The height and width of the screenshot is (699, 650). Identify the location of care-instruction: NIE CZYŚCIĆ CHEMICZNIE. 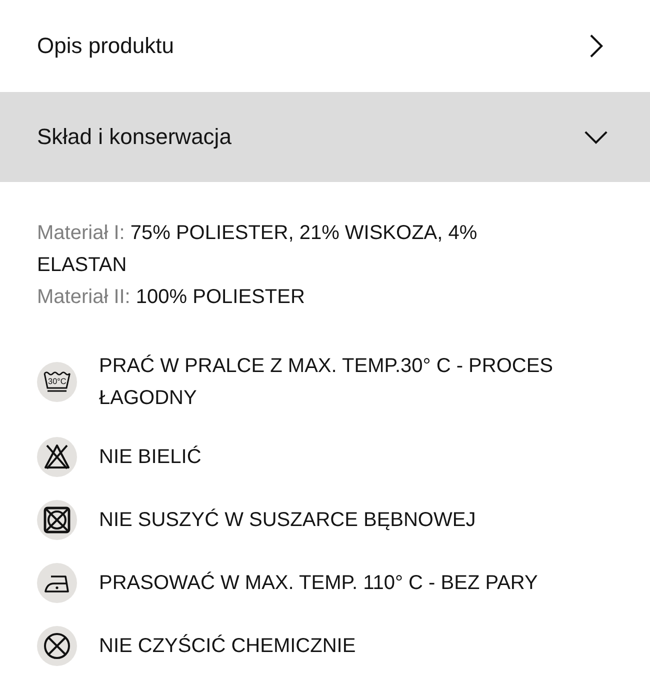
(227, 646).